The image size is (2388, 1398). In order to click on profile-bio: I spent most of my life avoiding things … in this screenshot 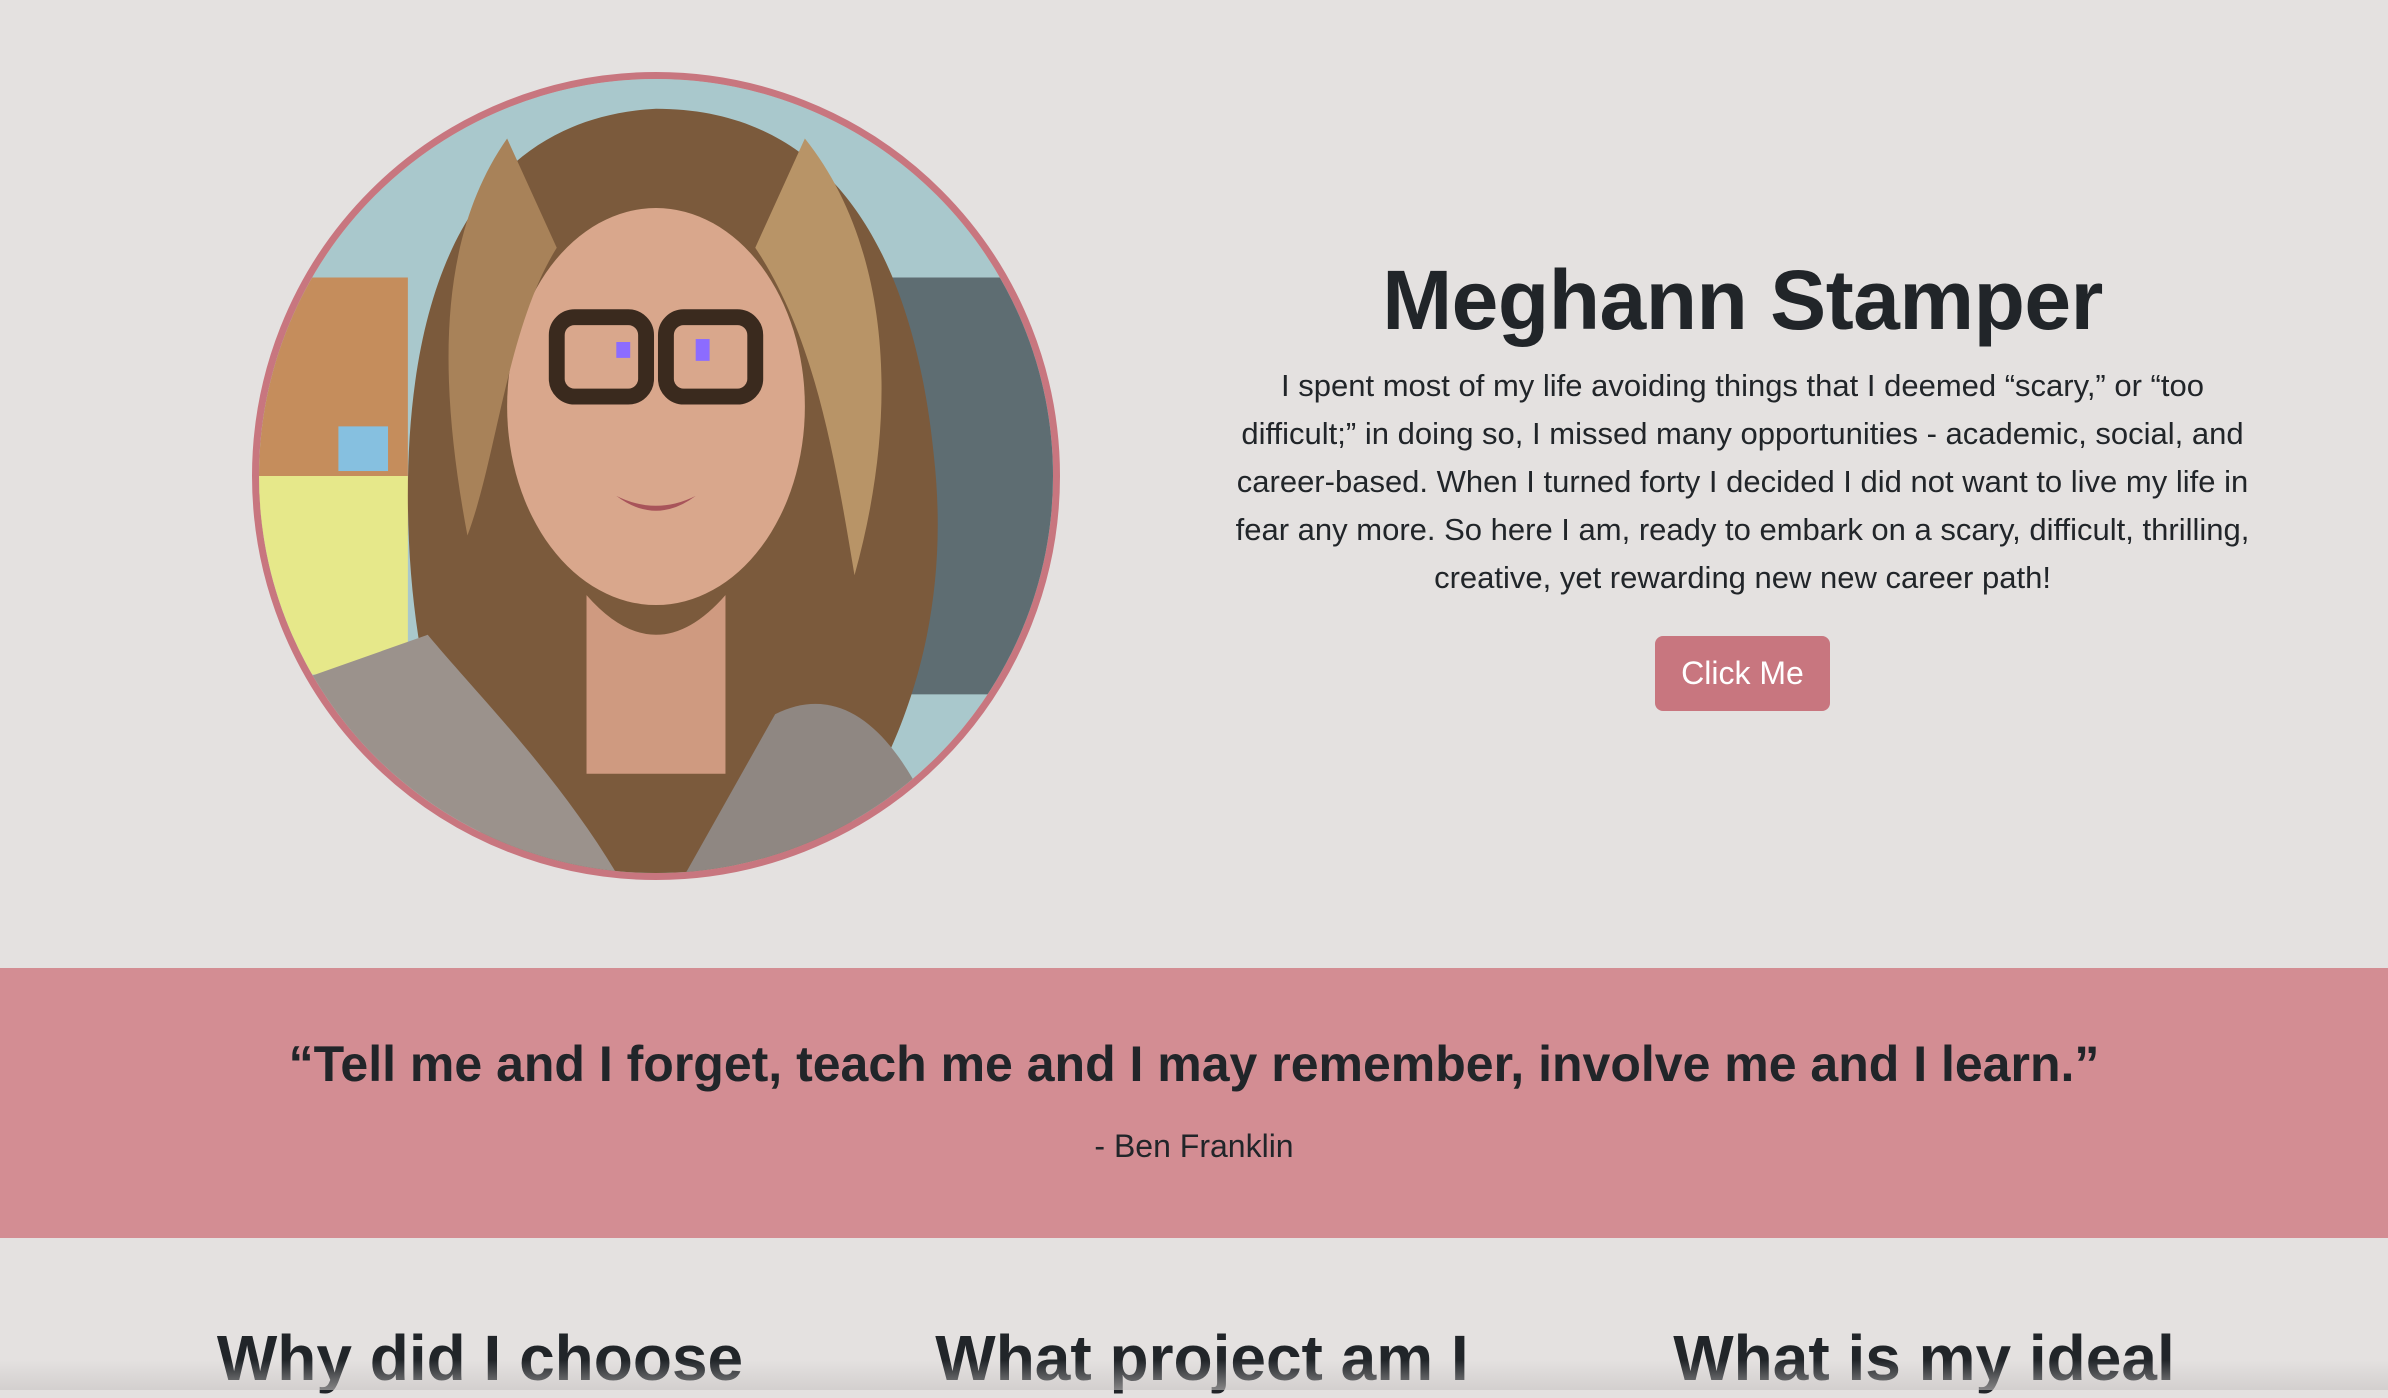, I will do `click(1742, 481)`.